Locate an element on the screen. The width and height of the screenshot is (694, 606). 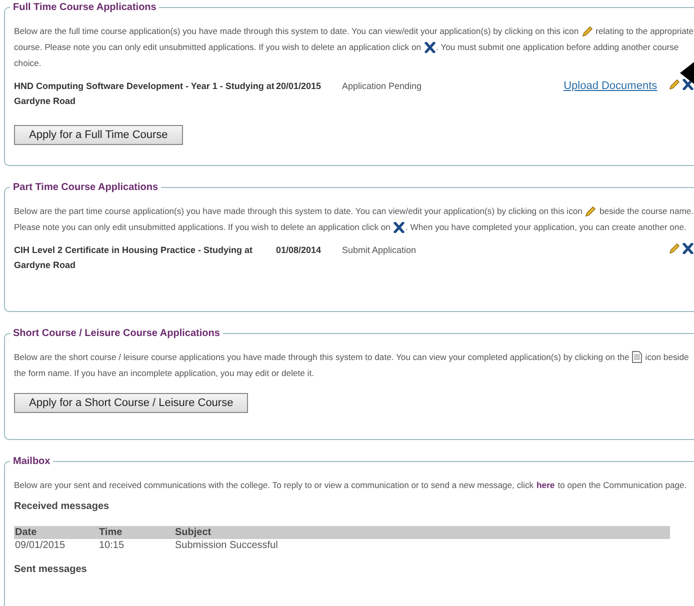
description-text: Please note you can only edit unsubmitted applications. If you wish to delete an application click on is located at coordinates (202, 227).